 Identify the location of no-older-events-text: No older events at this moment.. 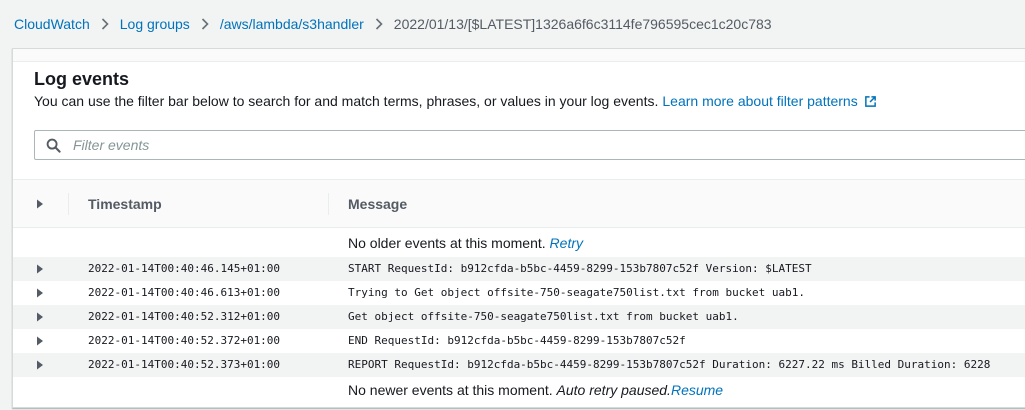
(447, 243).